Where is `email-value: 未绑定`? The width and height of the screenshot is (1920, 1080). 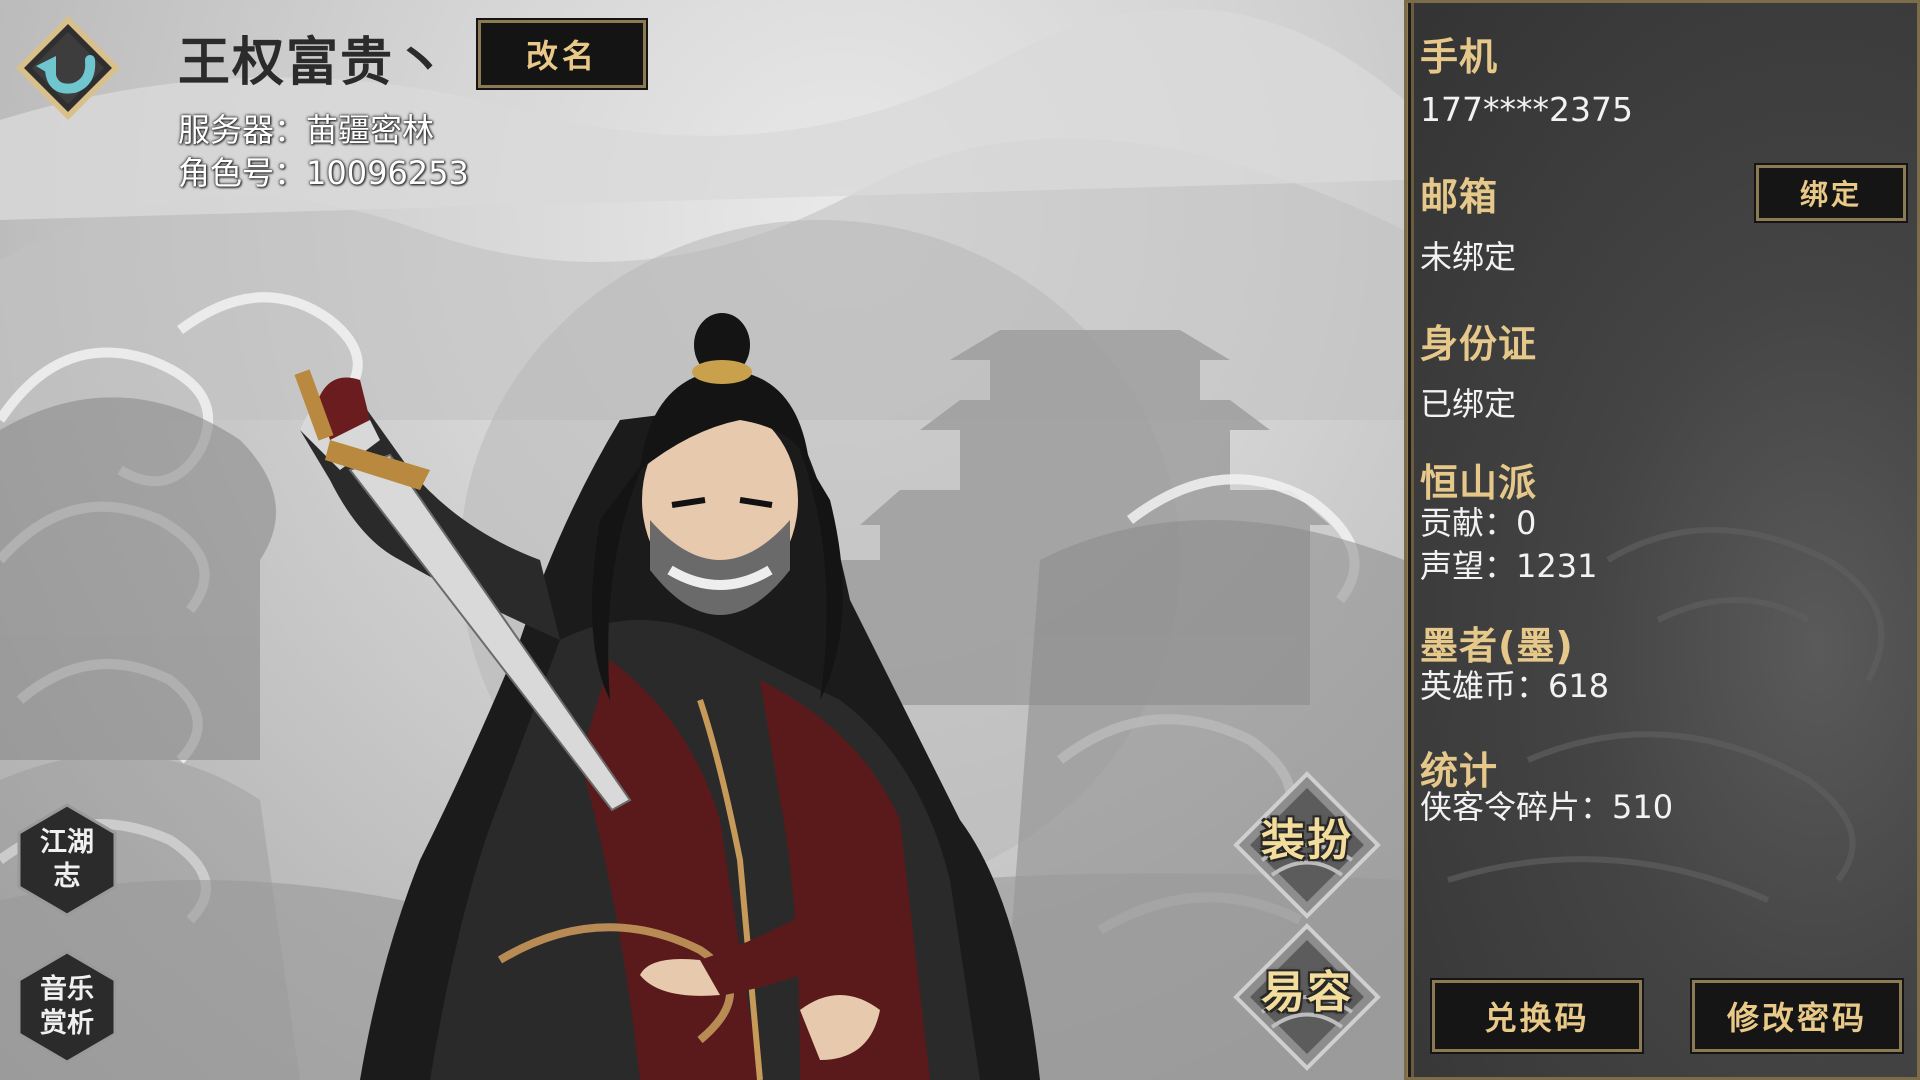
email-value: 未绑定 is located at coordinates (1468, 257).